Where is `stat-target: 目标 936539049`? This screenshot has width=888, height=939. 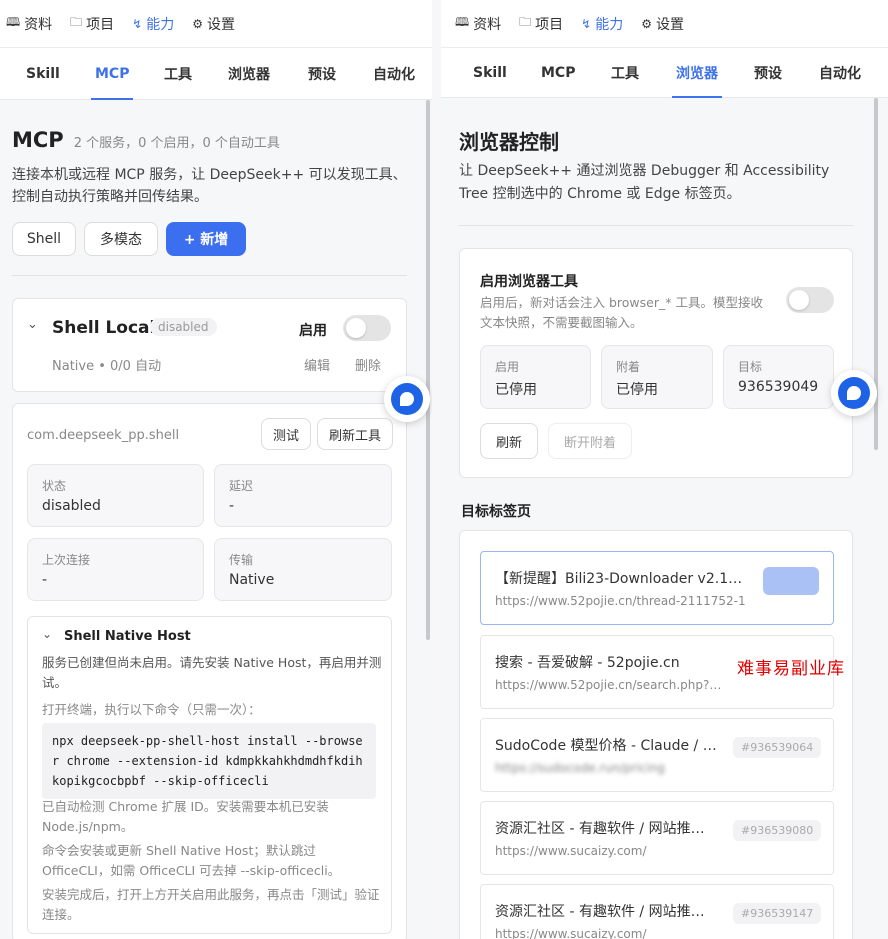
stat-target: 目标 936539049 is located at coordinates (778, 377).